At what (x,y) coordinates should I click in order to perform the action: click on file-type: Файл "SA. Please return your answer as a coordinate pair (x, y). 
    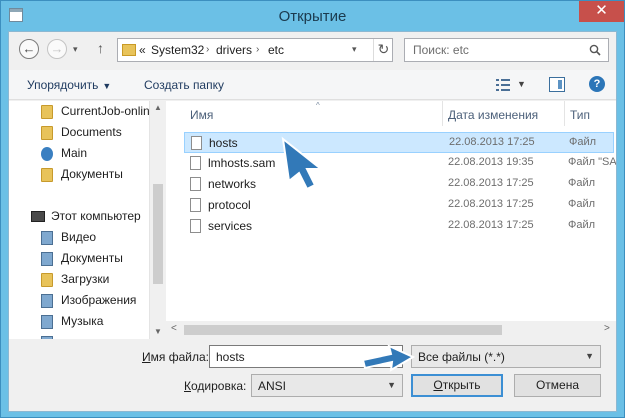
    Looking at the image, I should click on (592, 162).